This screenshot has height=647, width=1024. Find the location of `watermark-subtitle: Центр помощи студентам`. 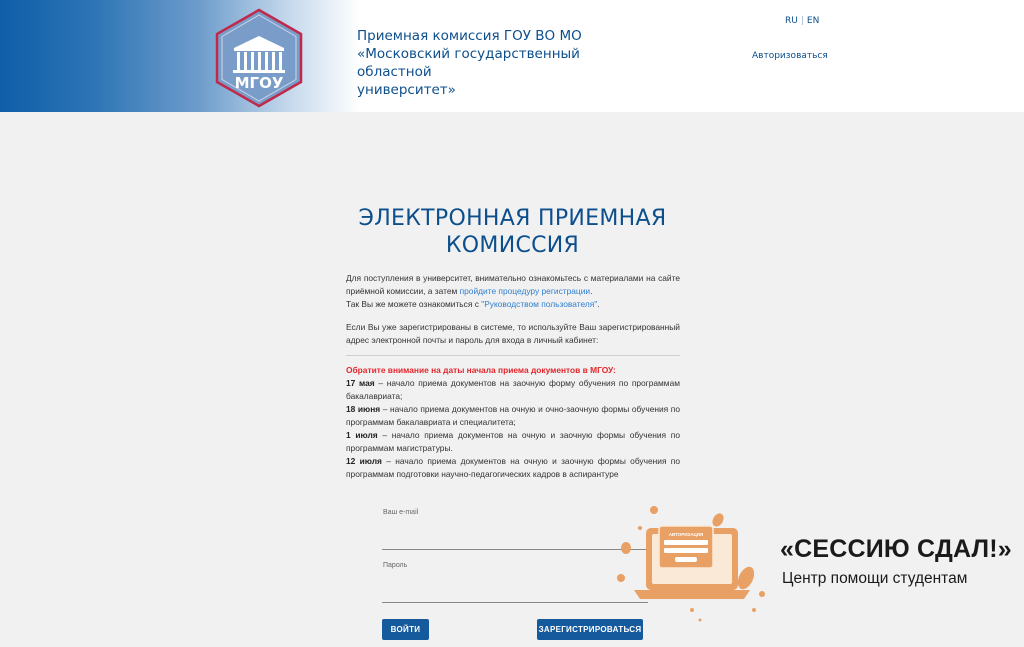

watermark-subtitle: Центр помощи студентам is located at coordinates (875, 578).